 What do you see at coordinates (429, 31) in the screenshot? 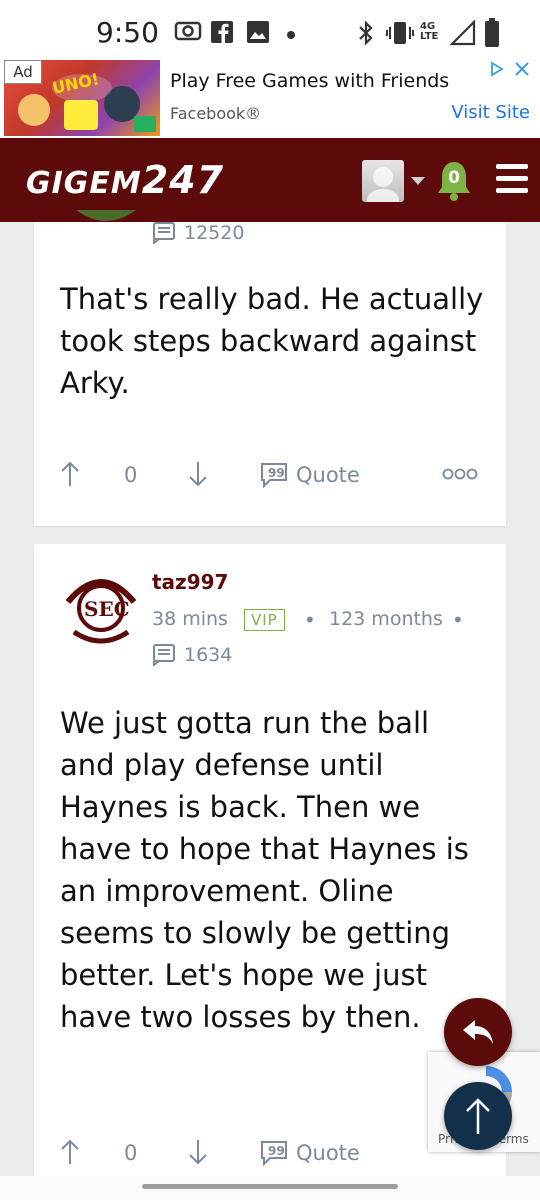
I see `network-4g-lte-icon: 4G LTE` at bounding box center [429, 31].